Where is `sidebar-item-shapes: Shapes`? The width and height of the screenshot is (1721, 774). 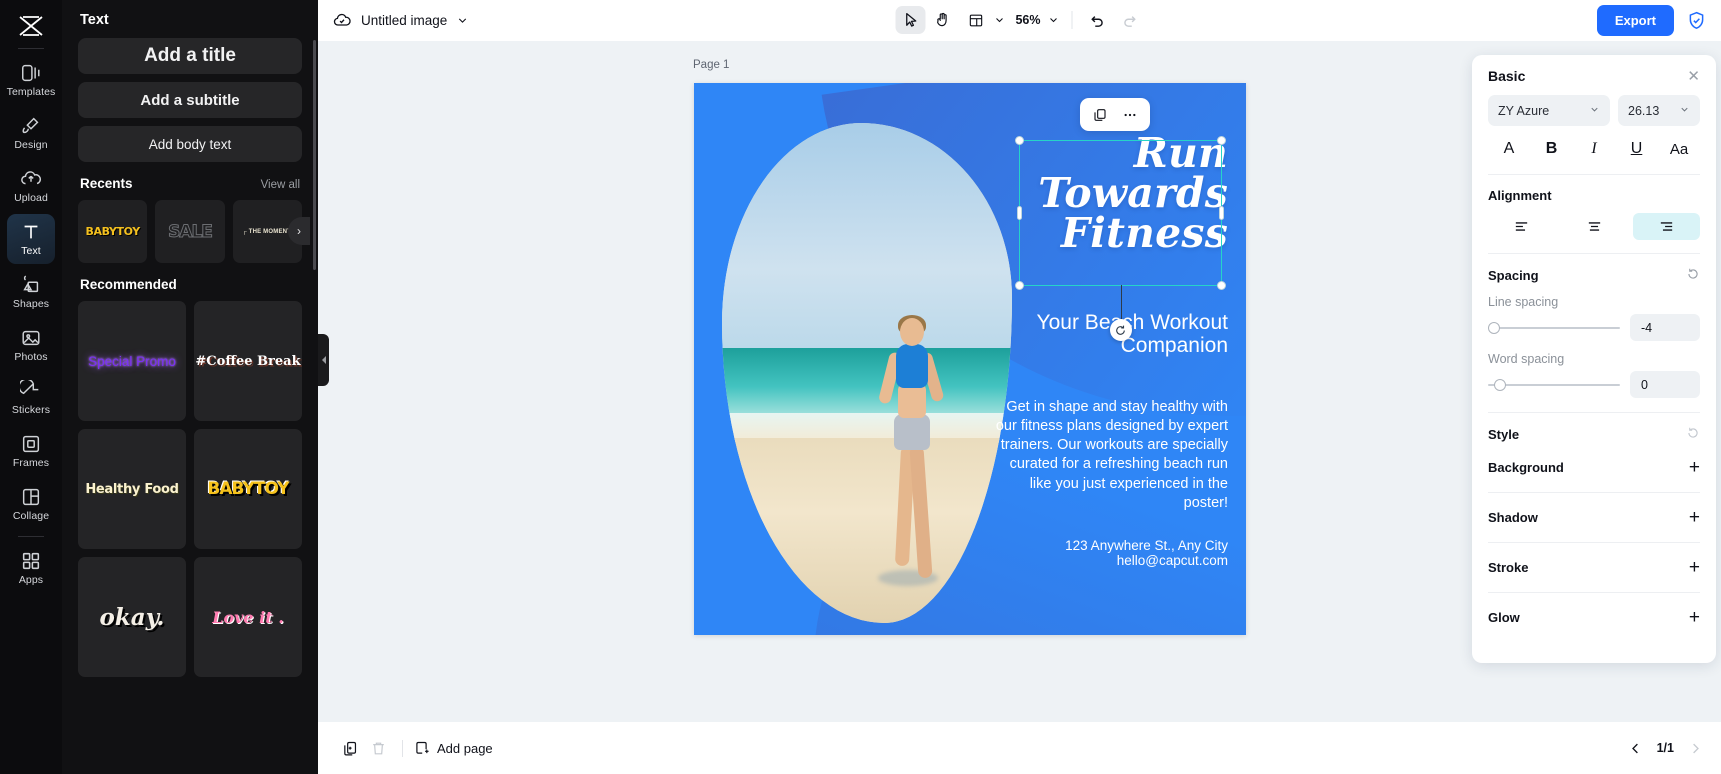
sidebar-item-shapes: Shapes is located at coordinates (31, 292).